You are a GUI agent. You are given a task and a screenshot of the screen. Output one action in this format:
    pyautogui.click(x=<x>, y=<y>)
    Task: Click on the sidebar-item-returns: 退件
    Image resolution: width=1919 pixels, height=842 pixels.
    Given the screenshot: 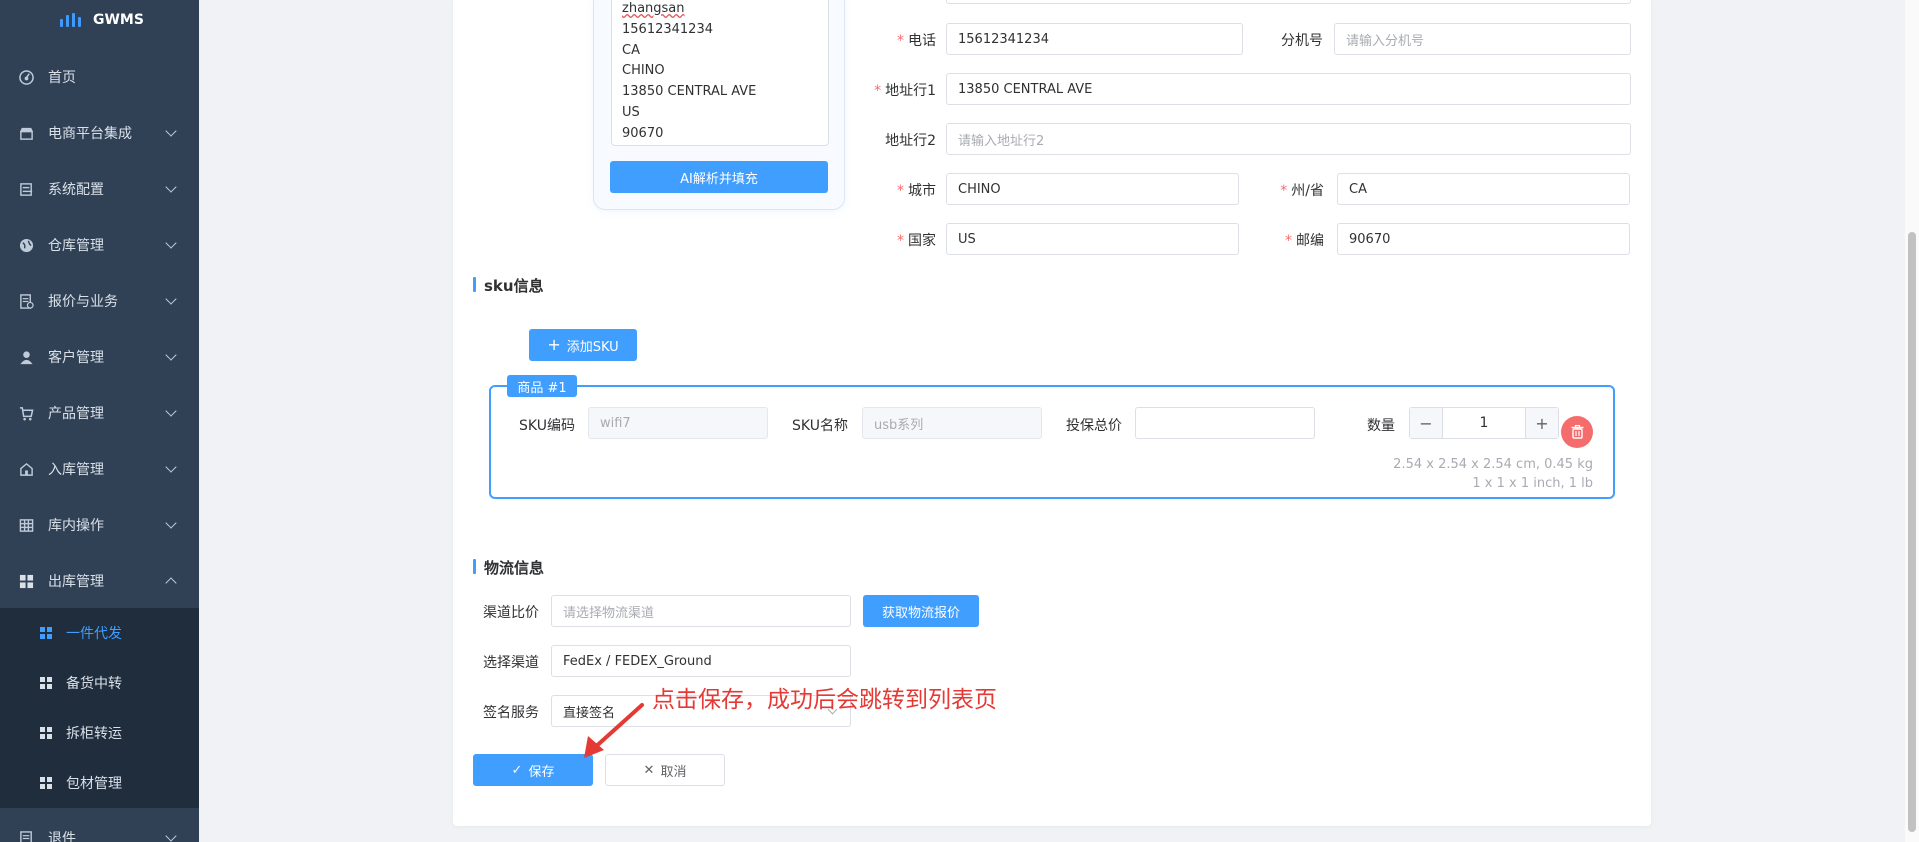 What is the action you would take?
    pyautogui.click(x=99, y=826)
    